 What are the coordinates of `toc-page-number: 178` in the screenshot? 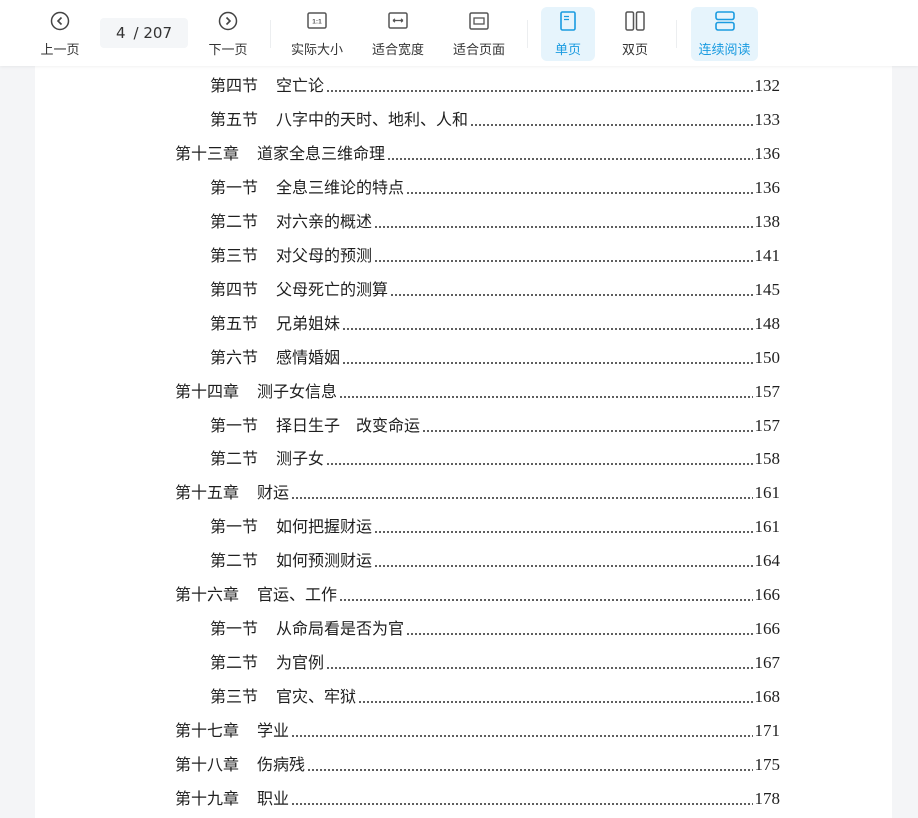 It's located at (767, 798).